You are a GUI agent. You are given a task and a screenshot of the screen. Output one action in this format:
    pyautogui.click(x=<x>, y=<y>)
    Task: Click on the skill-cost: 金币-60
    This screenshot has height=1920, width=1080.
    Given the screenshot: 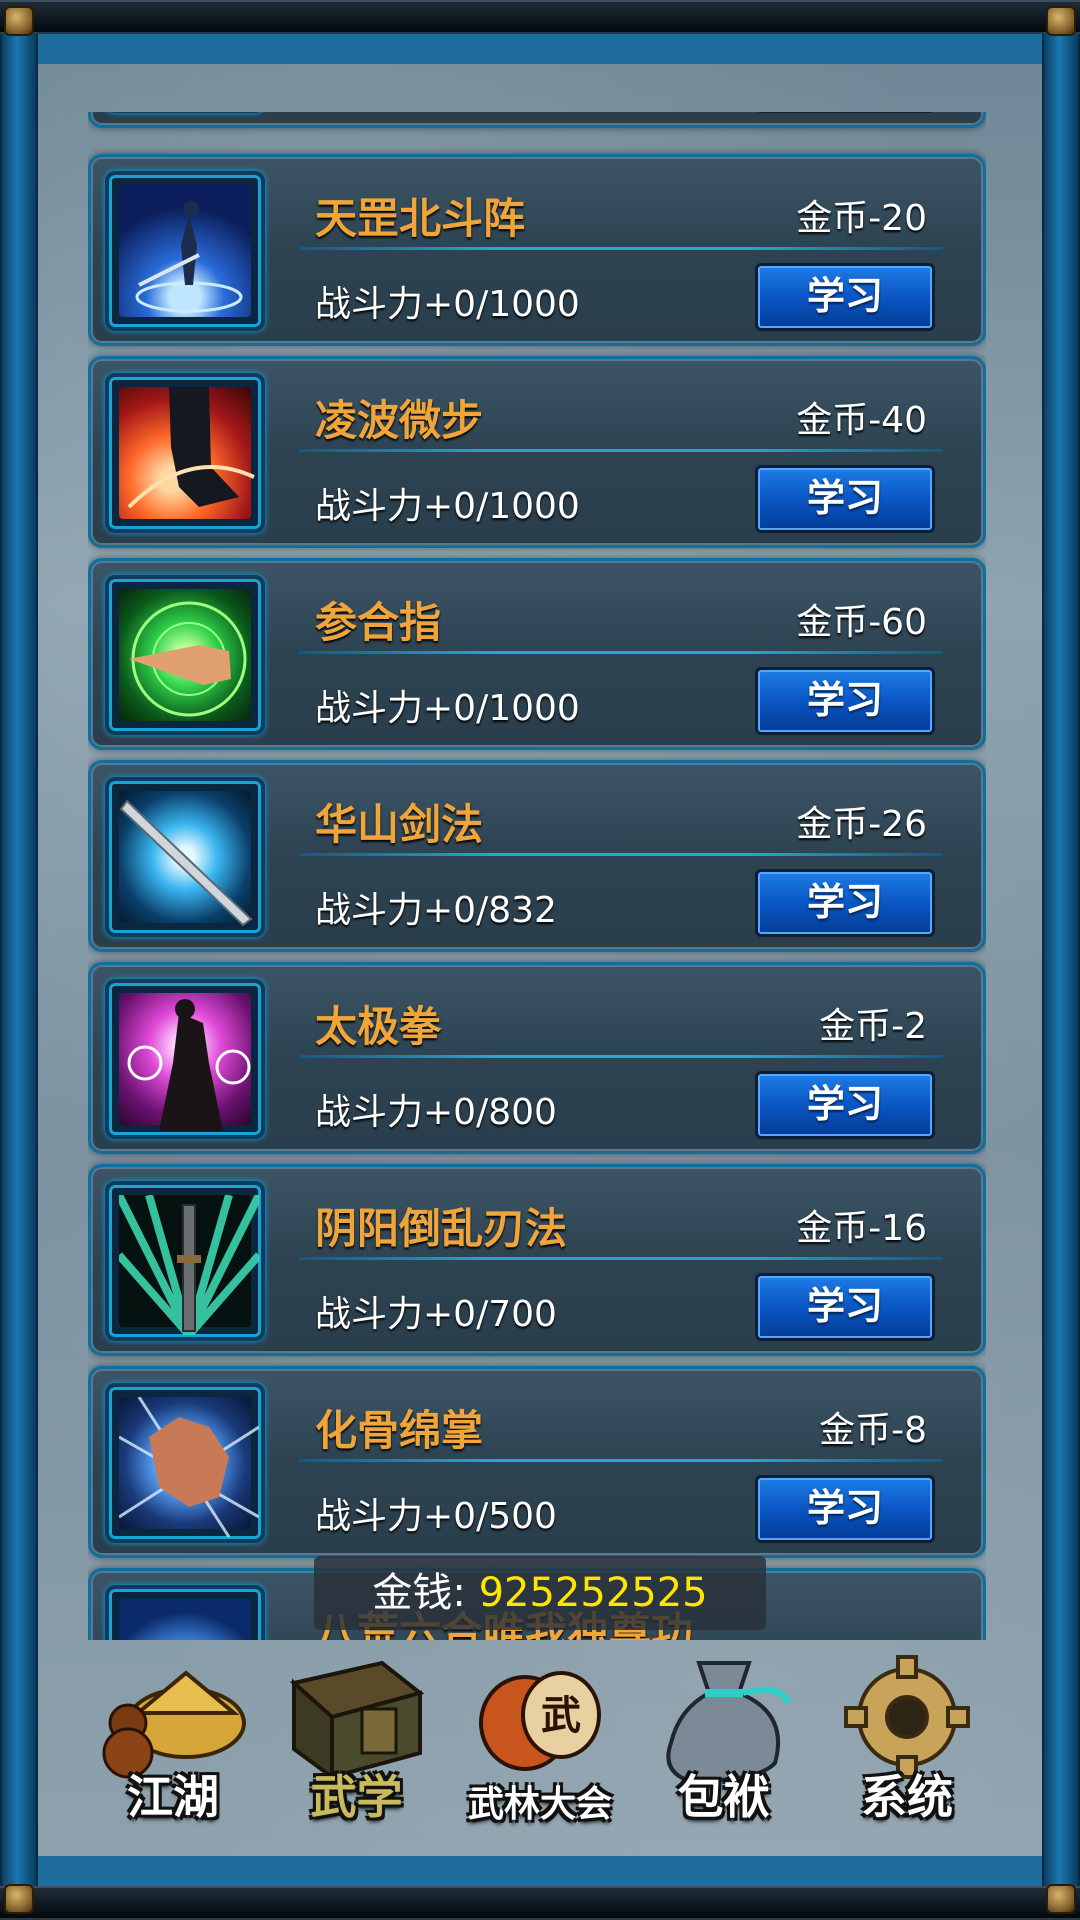 What is the action you would take?
    pyautogui.click(x=861, y=622)
    